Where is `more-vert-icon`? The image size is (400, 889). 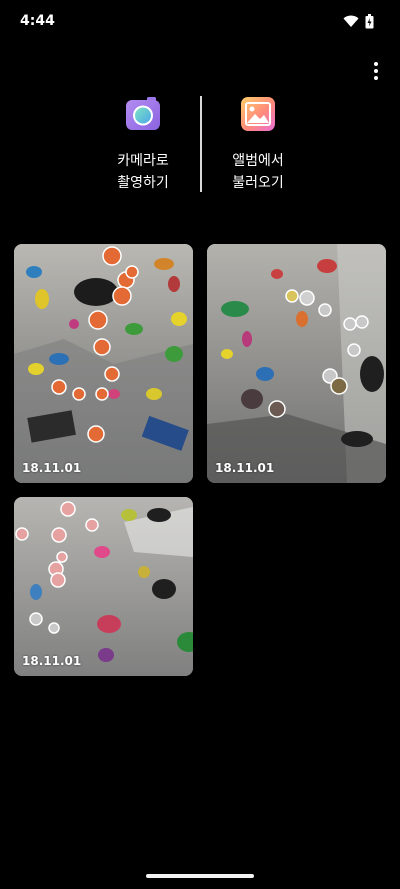 more-vert-icon is located at coordinates (376, 64).